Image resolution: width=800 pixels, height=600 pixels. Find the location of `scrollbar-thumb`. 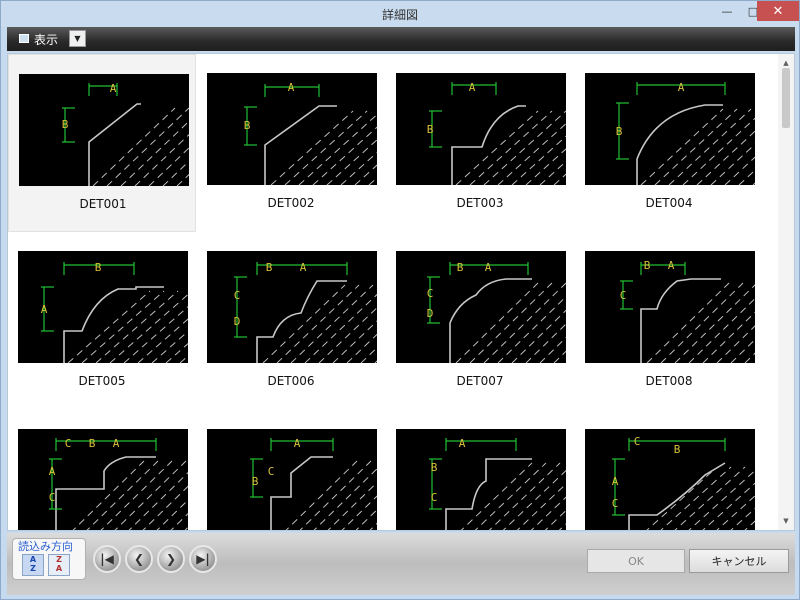

scrollbar-thumb is located at coordinates (786, 98).